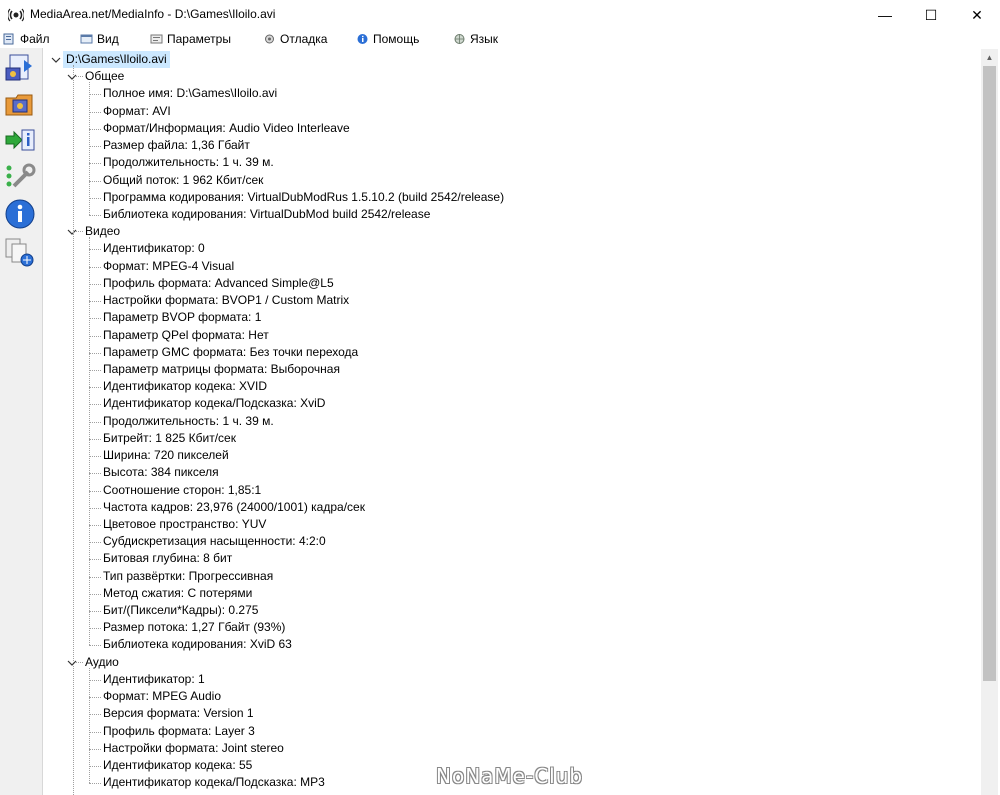 The image size is (1000, 795). I want to click on tree-leaf-label: Идентификатор кодека: XVID, so click(185, 386).